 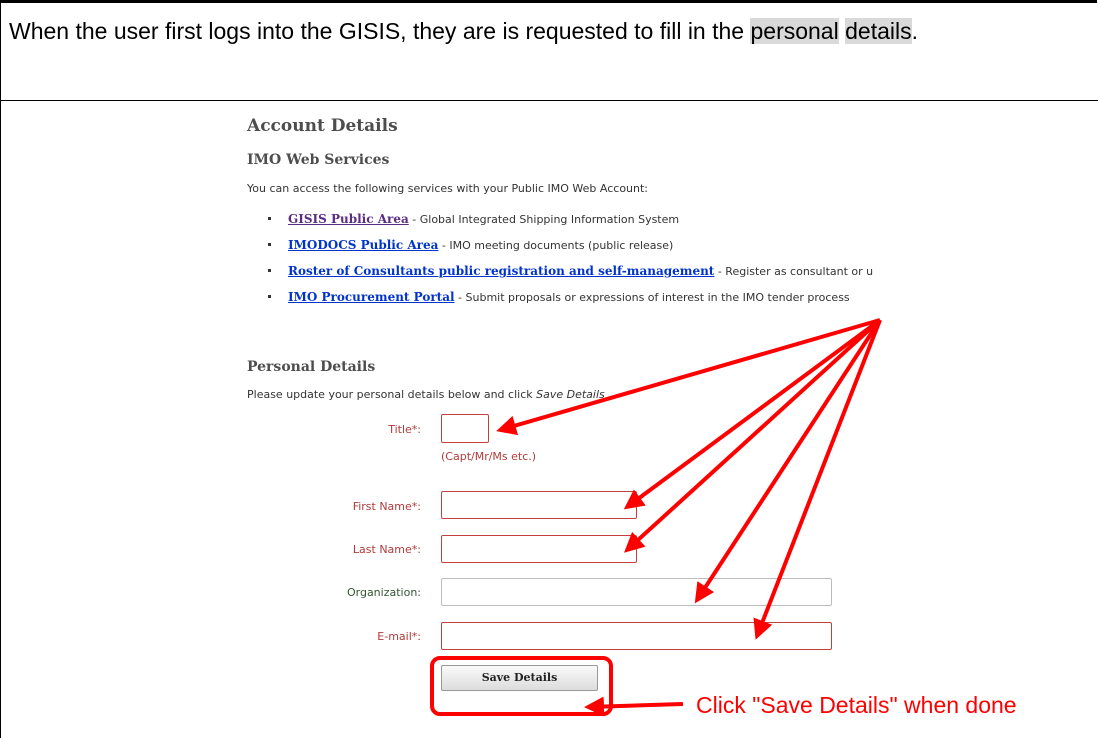 I want to click on organization-label: Organization:, so click(x=383, y=592).